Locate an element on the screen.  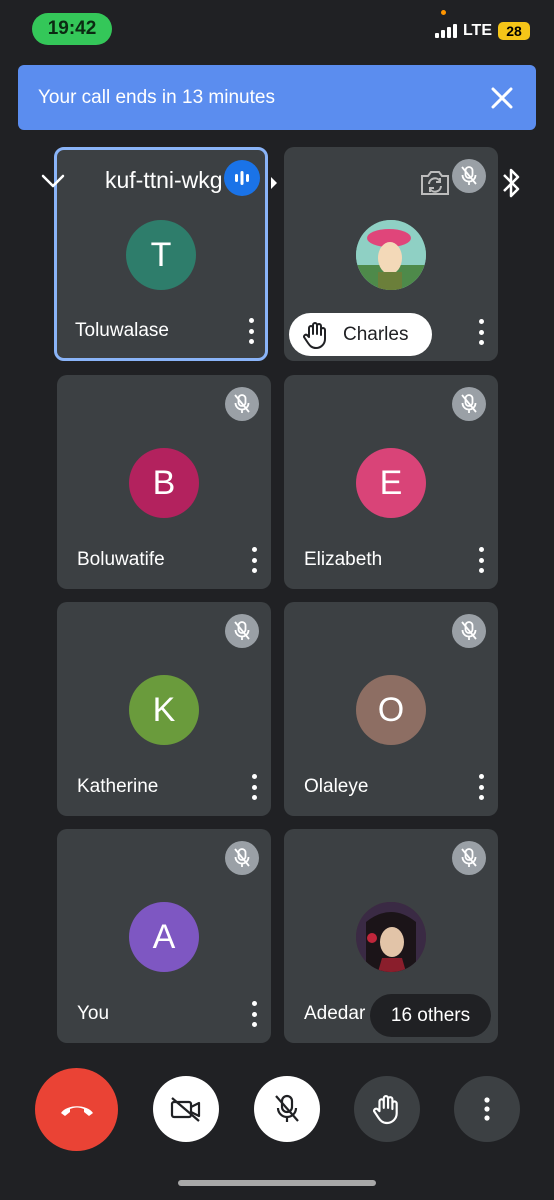
participant-tile: A You is located at coordinates (164, 936).